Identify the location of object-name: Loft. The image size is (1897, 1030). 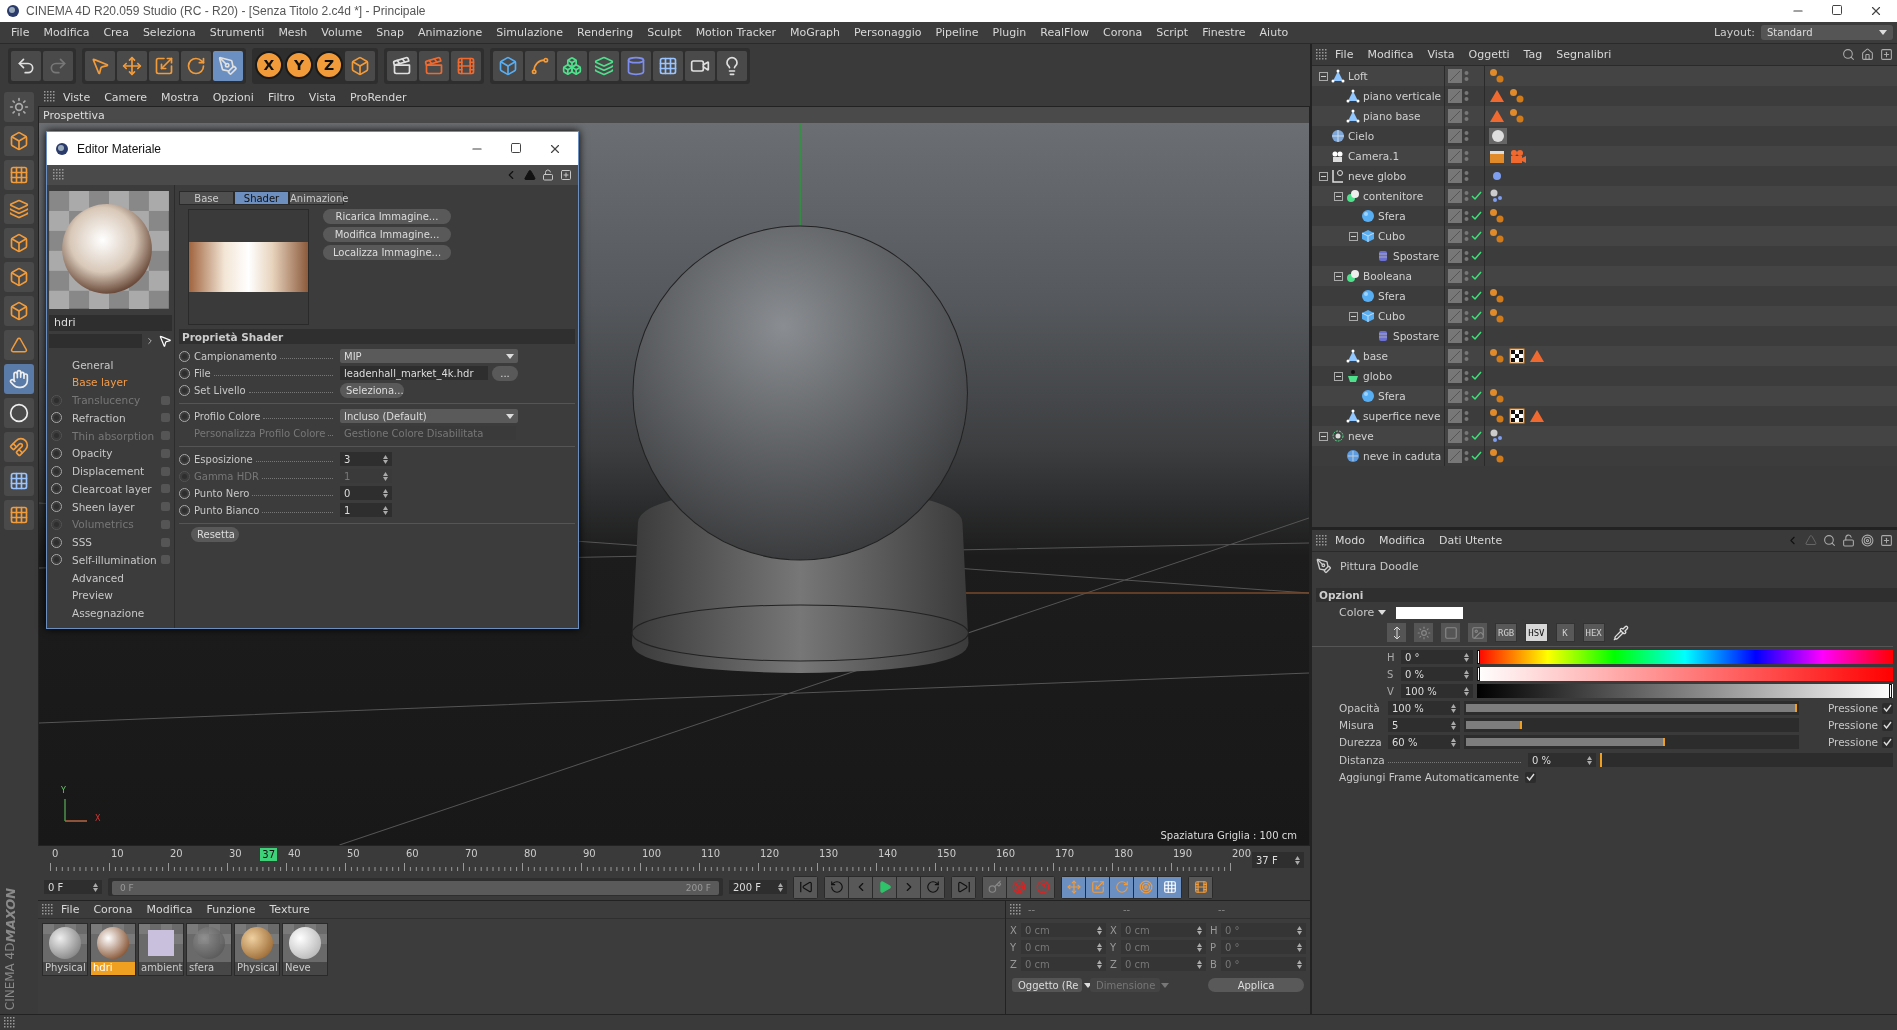
(1358, 76).